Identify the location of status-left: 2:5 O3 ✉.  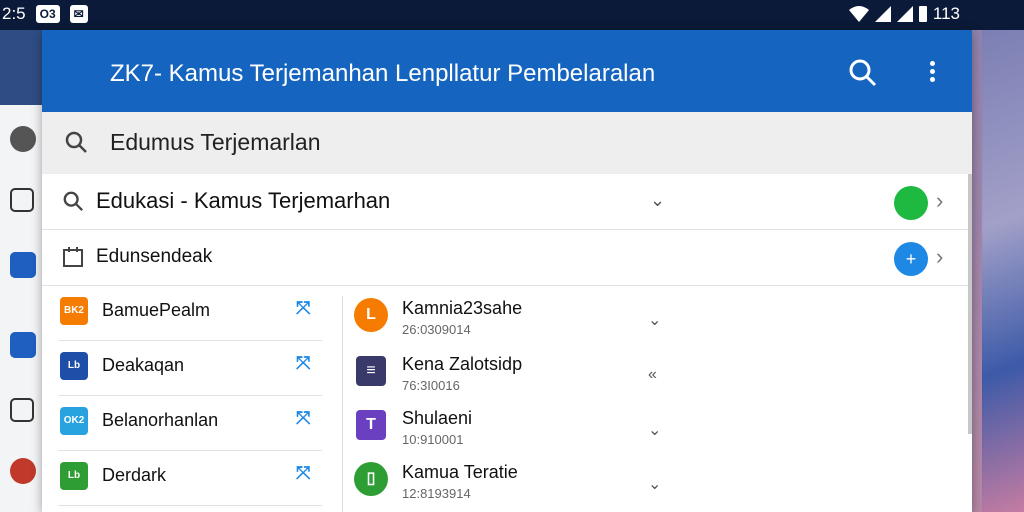
(44, 14).